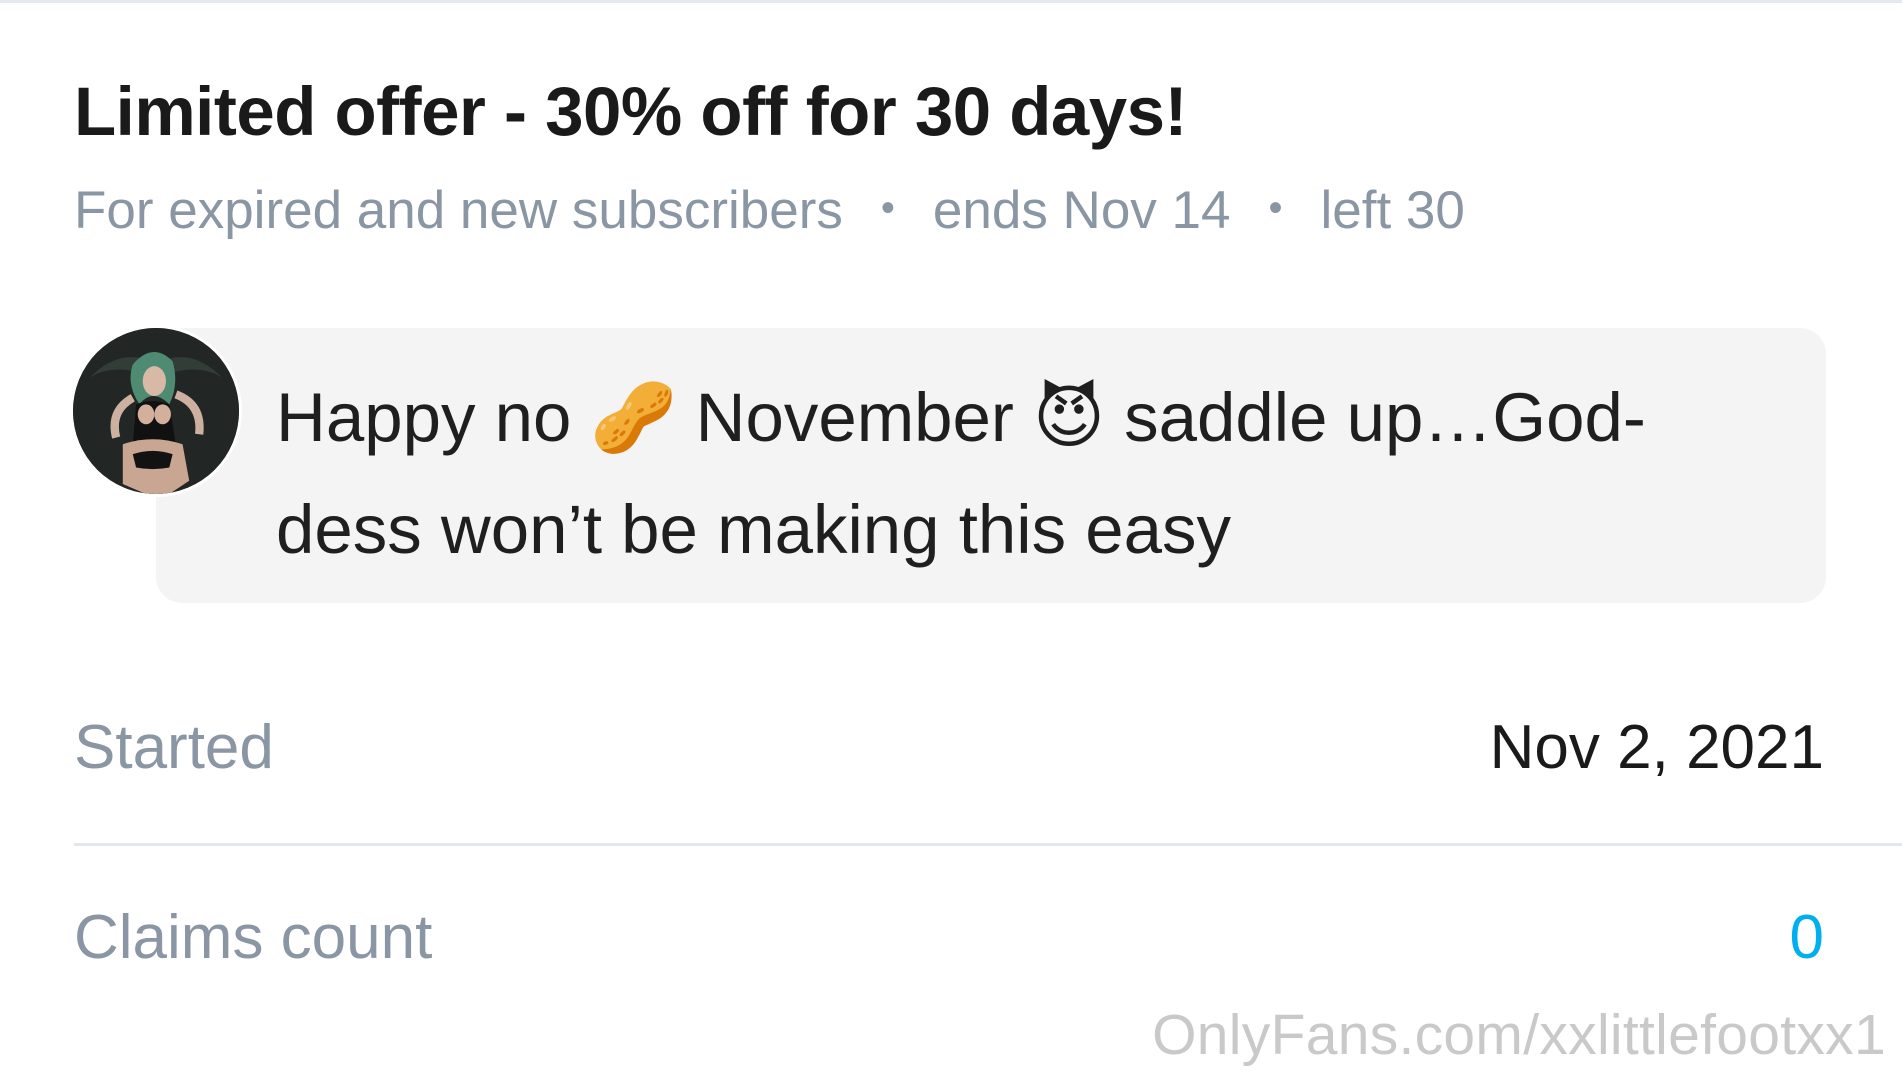 The image size is (1902, 1080). What do you see at coordinates (1656, 747) in the screenshot?
I see `started-value: Nov 2, 2021` at bounding box center [1656, 747].